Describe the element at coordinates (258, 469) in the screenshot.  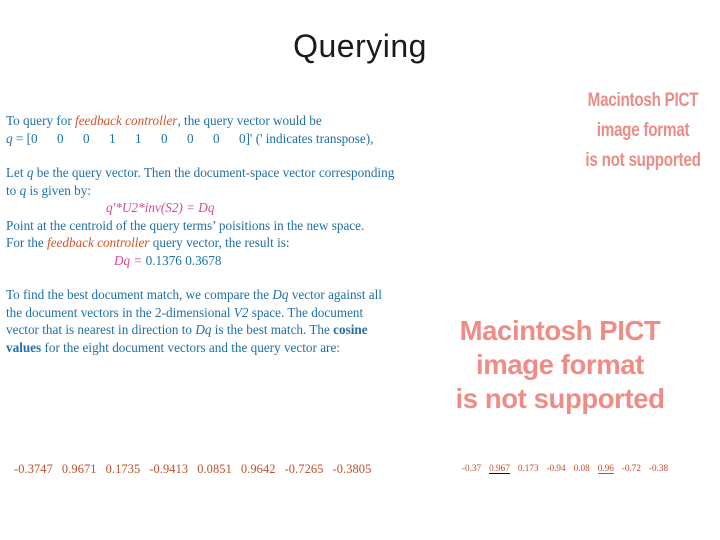
I see `cosine-value: 0.9642` at that location.